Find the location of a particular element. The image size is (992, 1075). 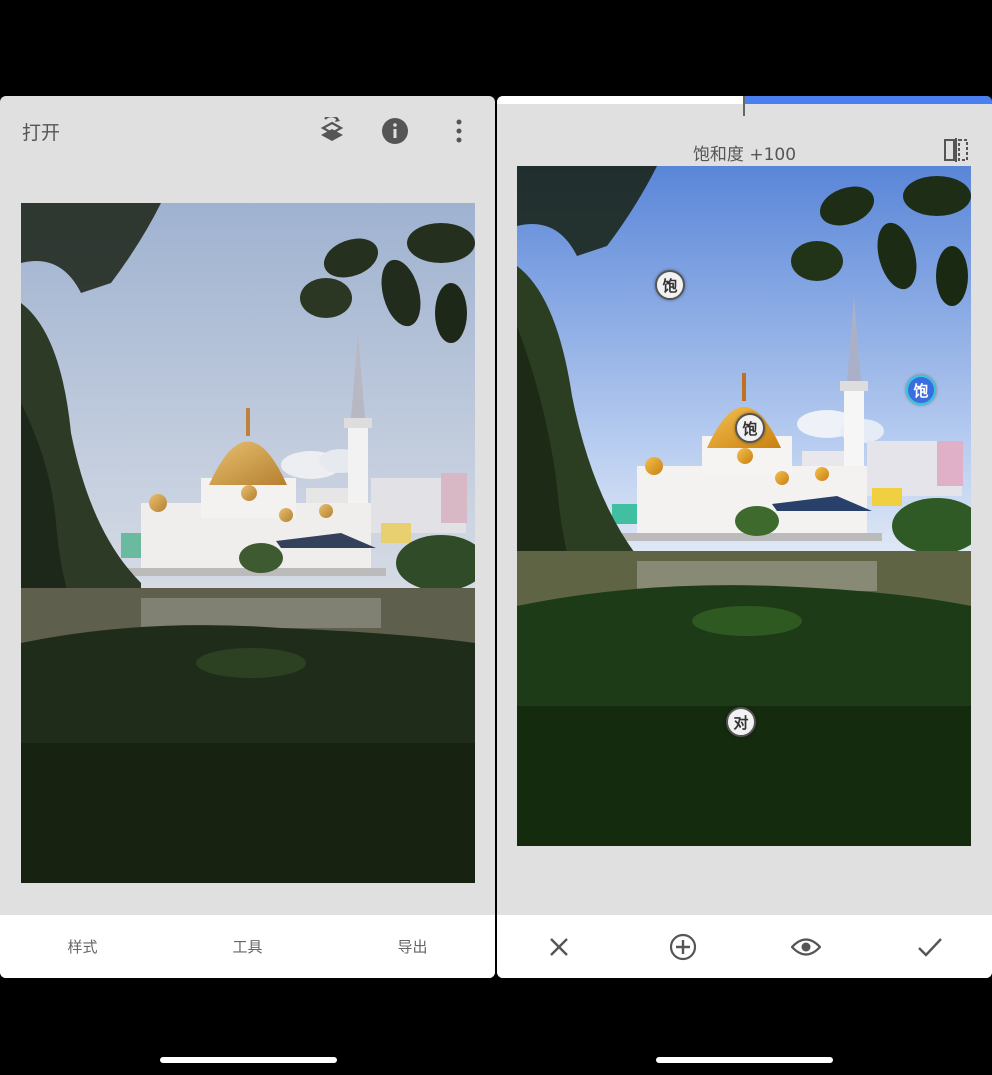

adjustment-value-label: 饱和度 +100 is located at coordinates (744, 155).